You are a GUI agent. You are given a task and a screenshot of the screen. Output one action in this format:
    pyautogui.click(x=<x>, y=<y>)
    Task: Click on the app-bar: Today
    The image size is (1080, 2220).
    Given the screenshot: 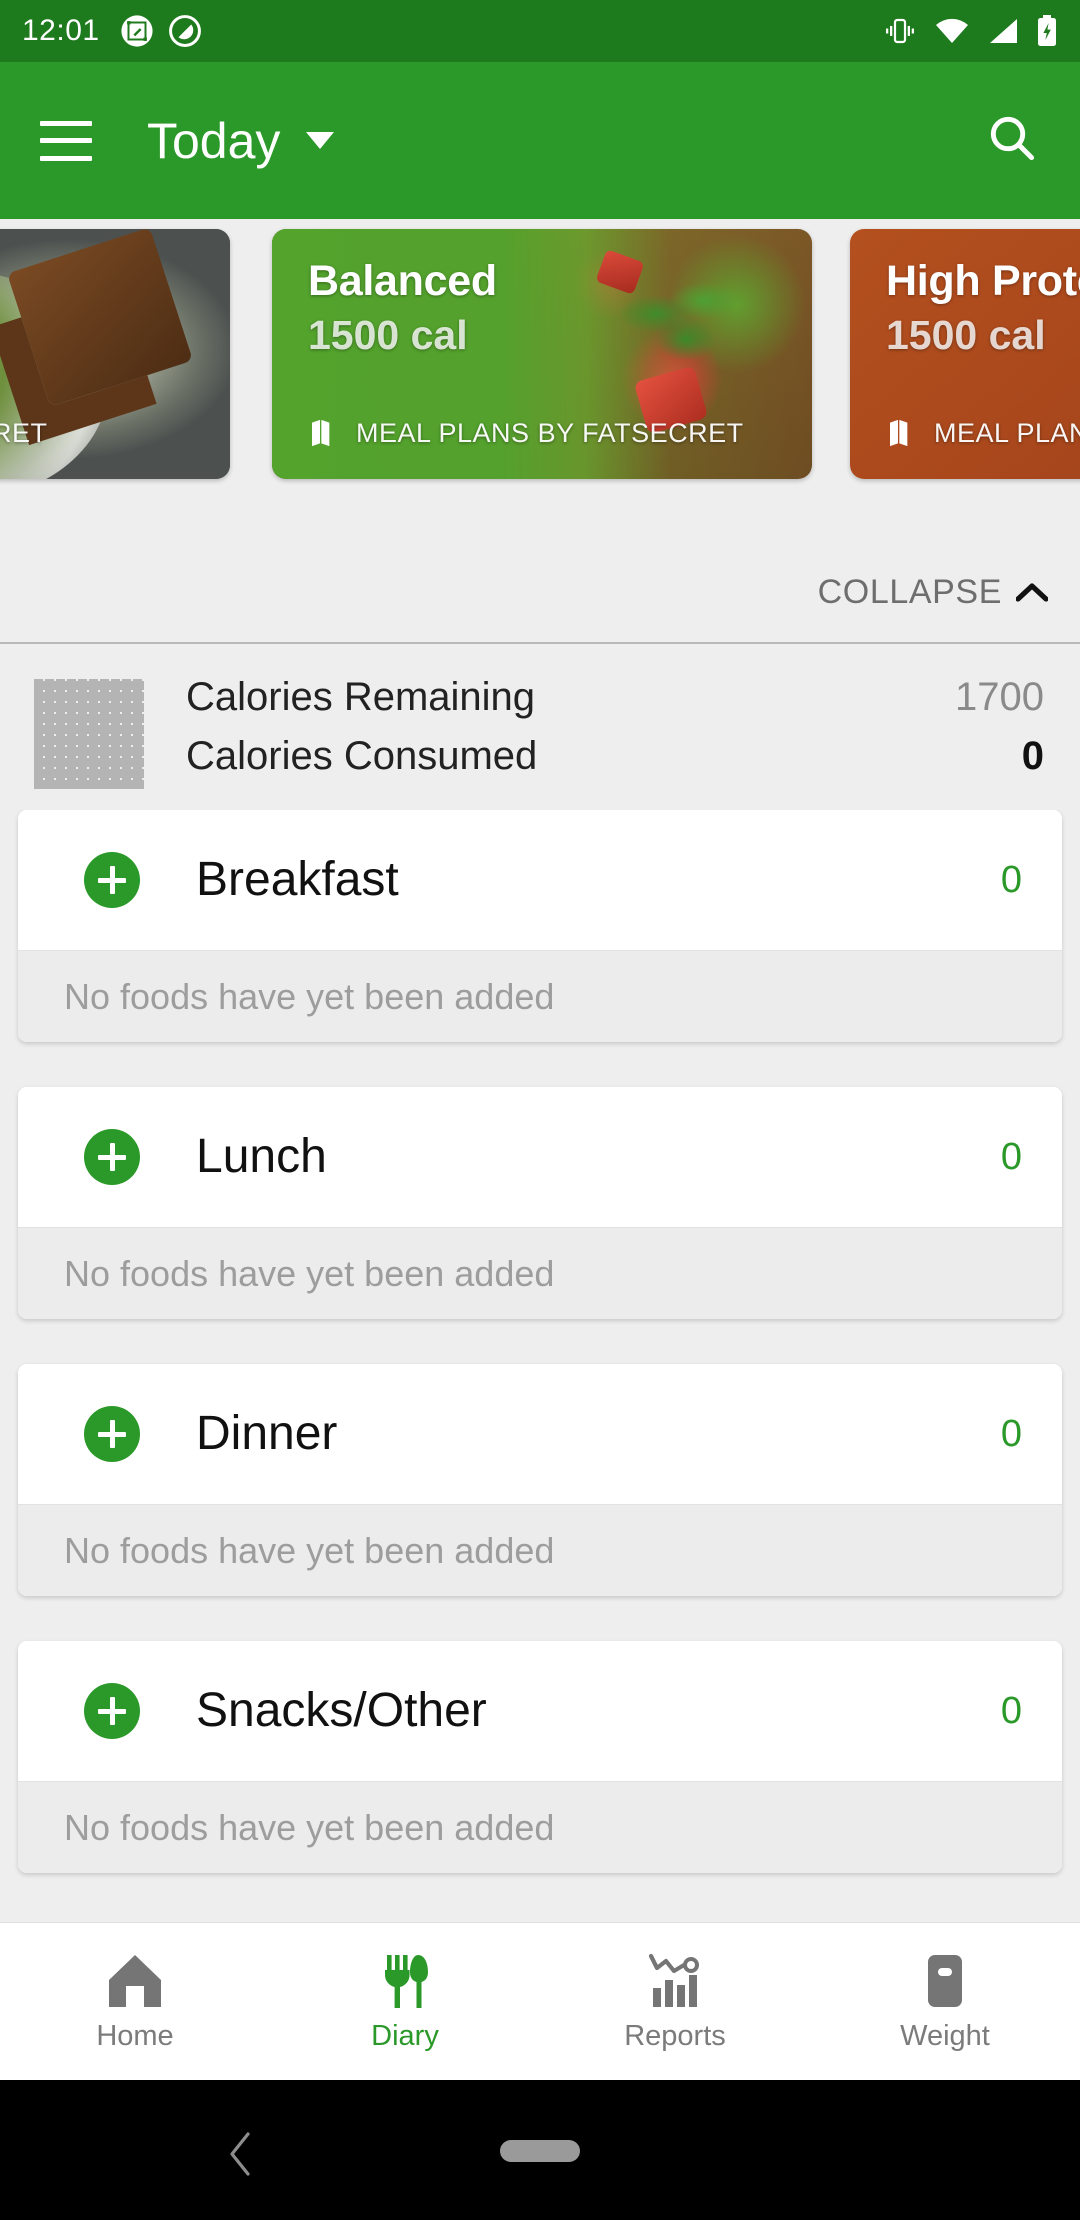 What is the action you would take?
    pyautogui.click(x=540, y=140)
    